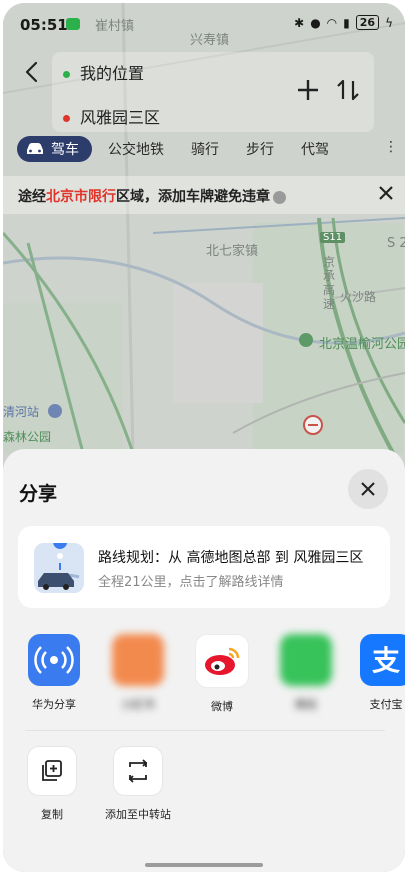 This screenshot has width=408, height=875. I want to click on share-app-weibo: 微博, so click(222, 674).